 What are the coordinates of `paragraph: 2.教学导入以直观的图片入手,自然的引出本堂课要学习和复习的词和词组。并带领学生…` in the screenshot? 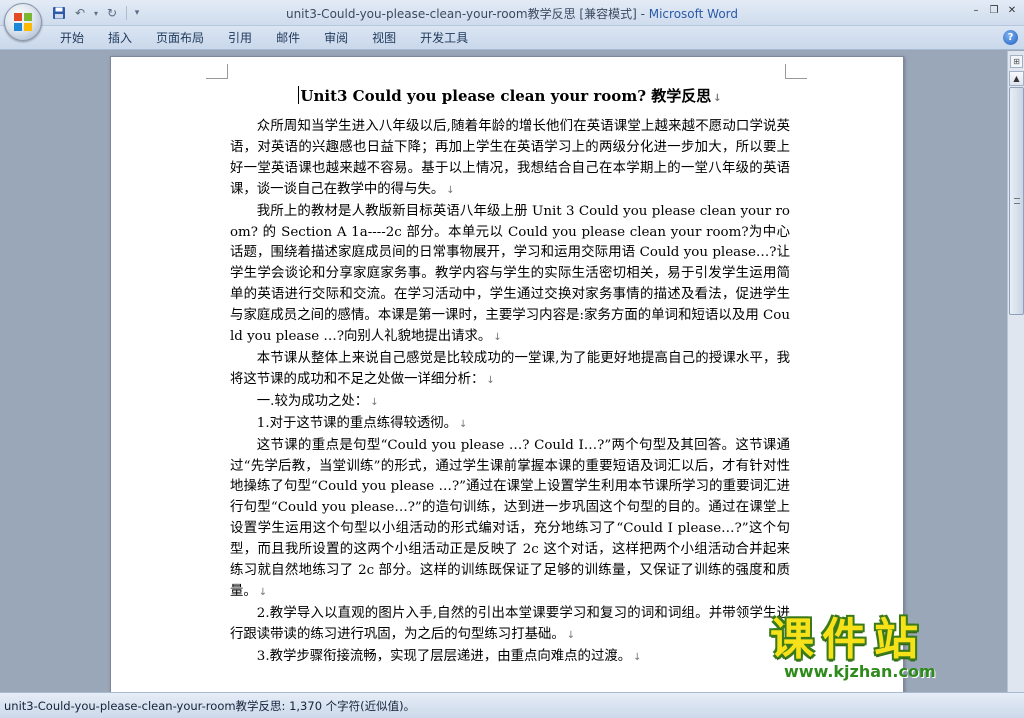 It's located at (510, 625).